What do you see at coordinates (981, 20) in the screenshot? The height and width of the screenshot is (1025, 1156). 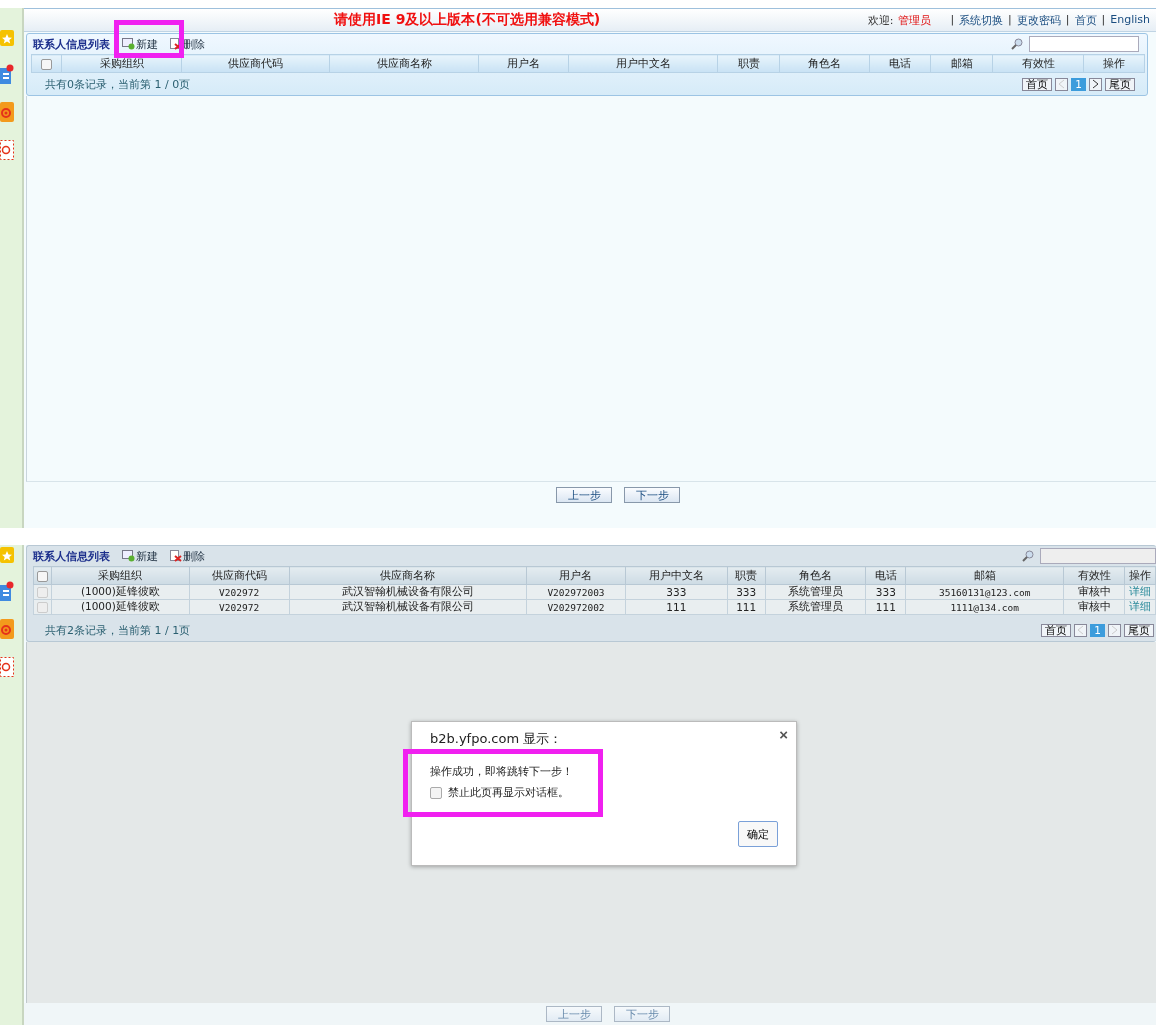 I see `nav-link: 系统切换` at bounding box center [981, 20].